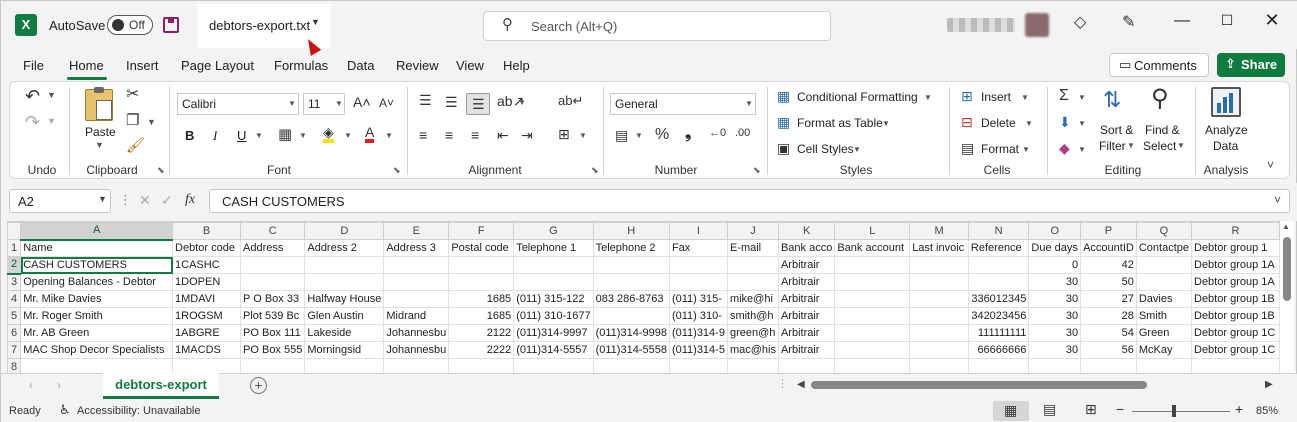  I want to click on grid-cell: 1MACDS, so click(207, 350).